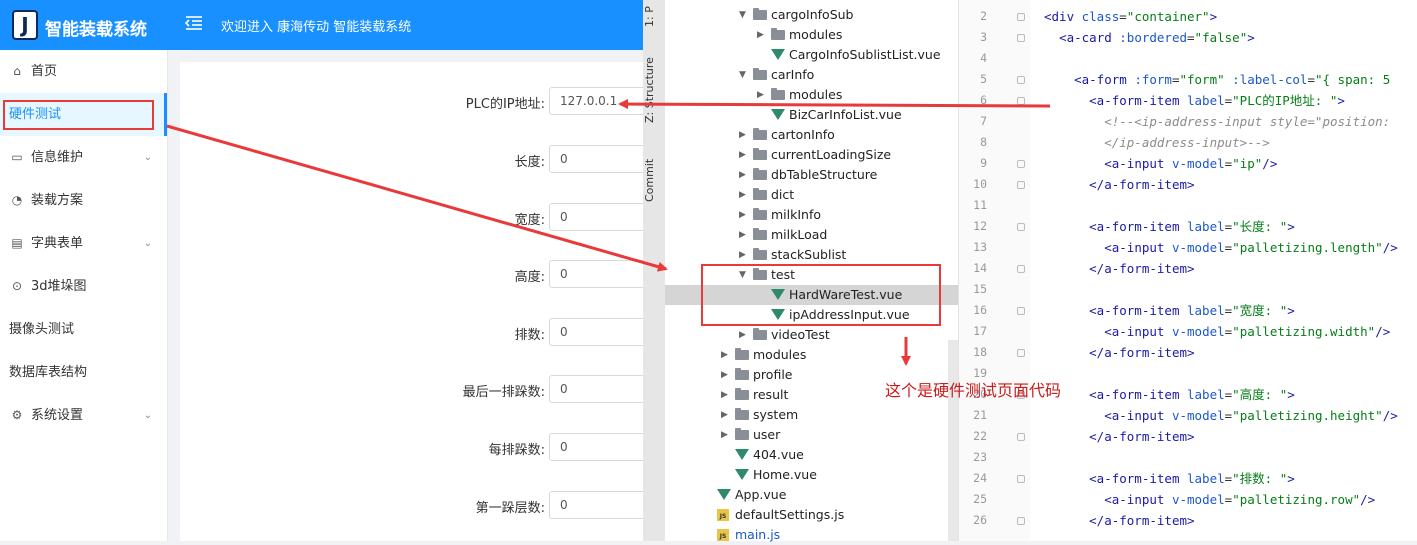  Describe the element at coordinates (845, 114) in the screenshot. I see `tree-item-label: BizCarInfoList.vue` at that location.